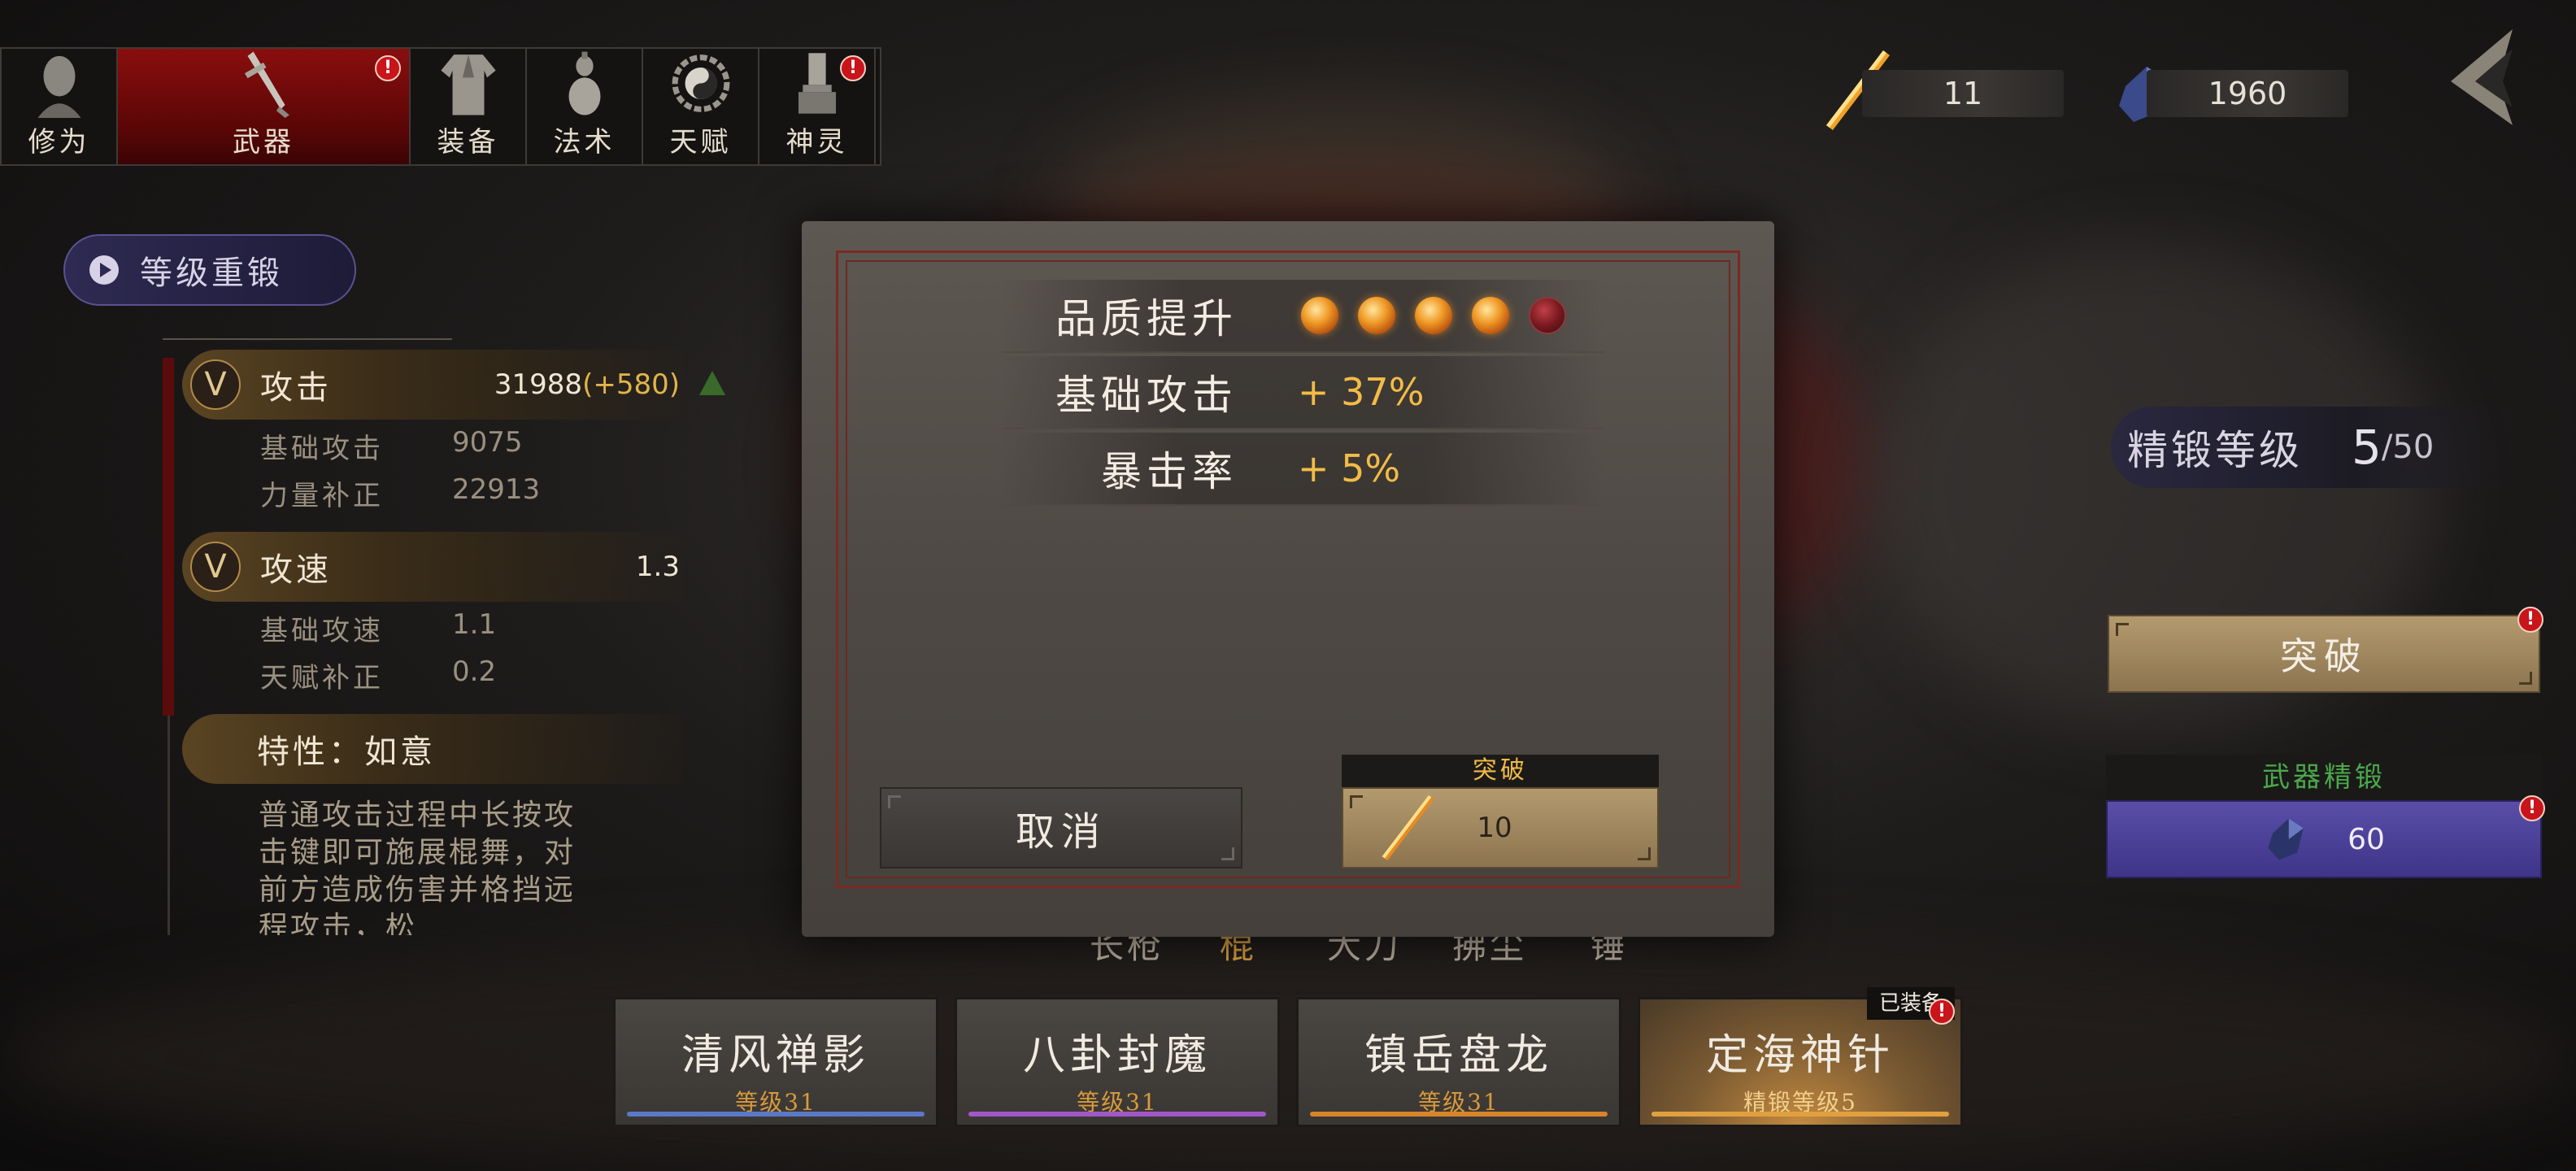 The height and width of the screenshot is (1171, 2576). I want to click on weapon-name: 八卦封魔, so click(1117, 1055).